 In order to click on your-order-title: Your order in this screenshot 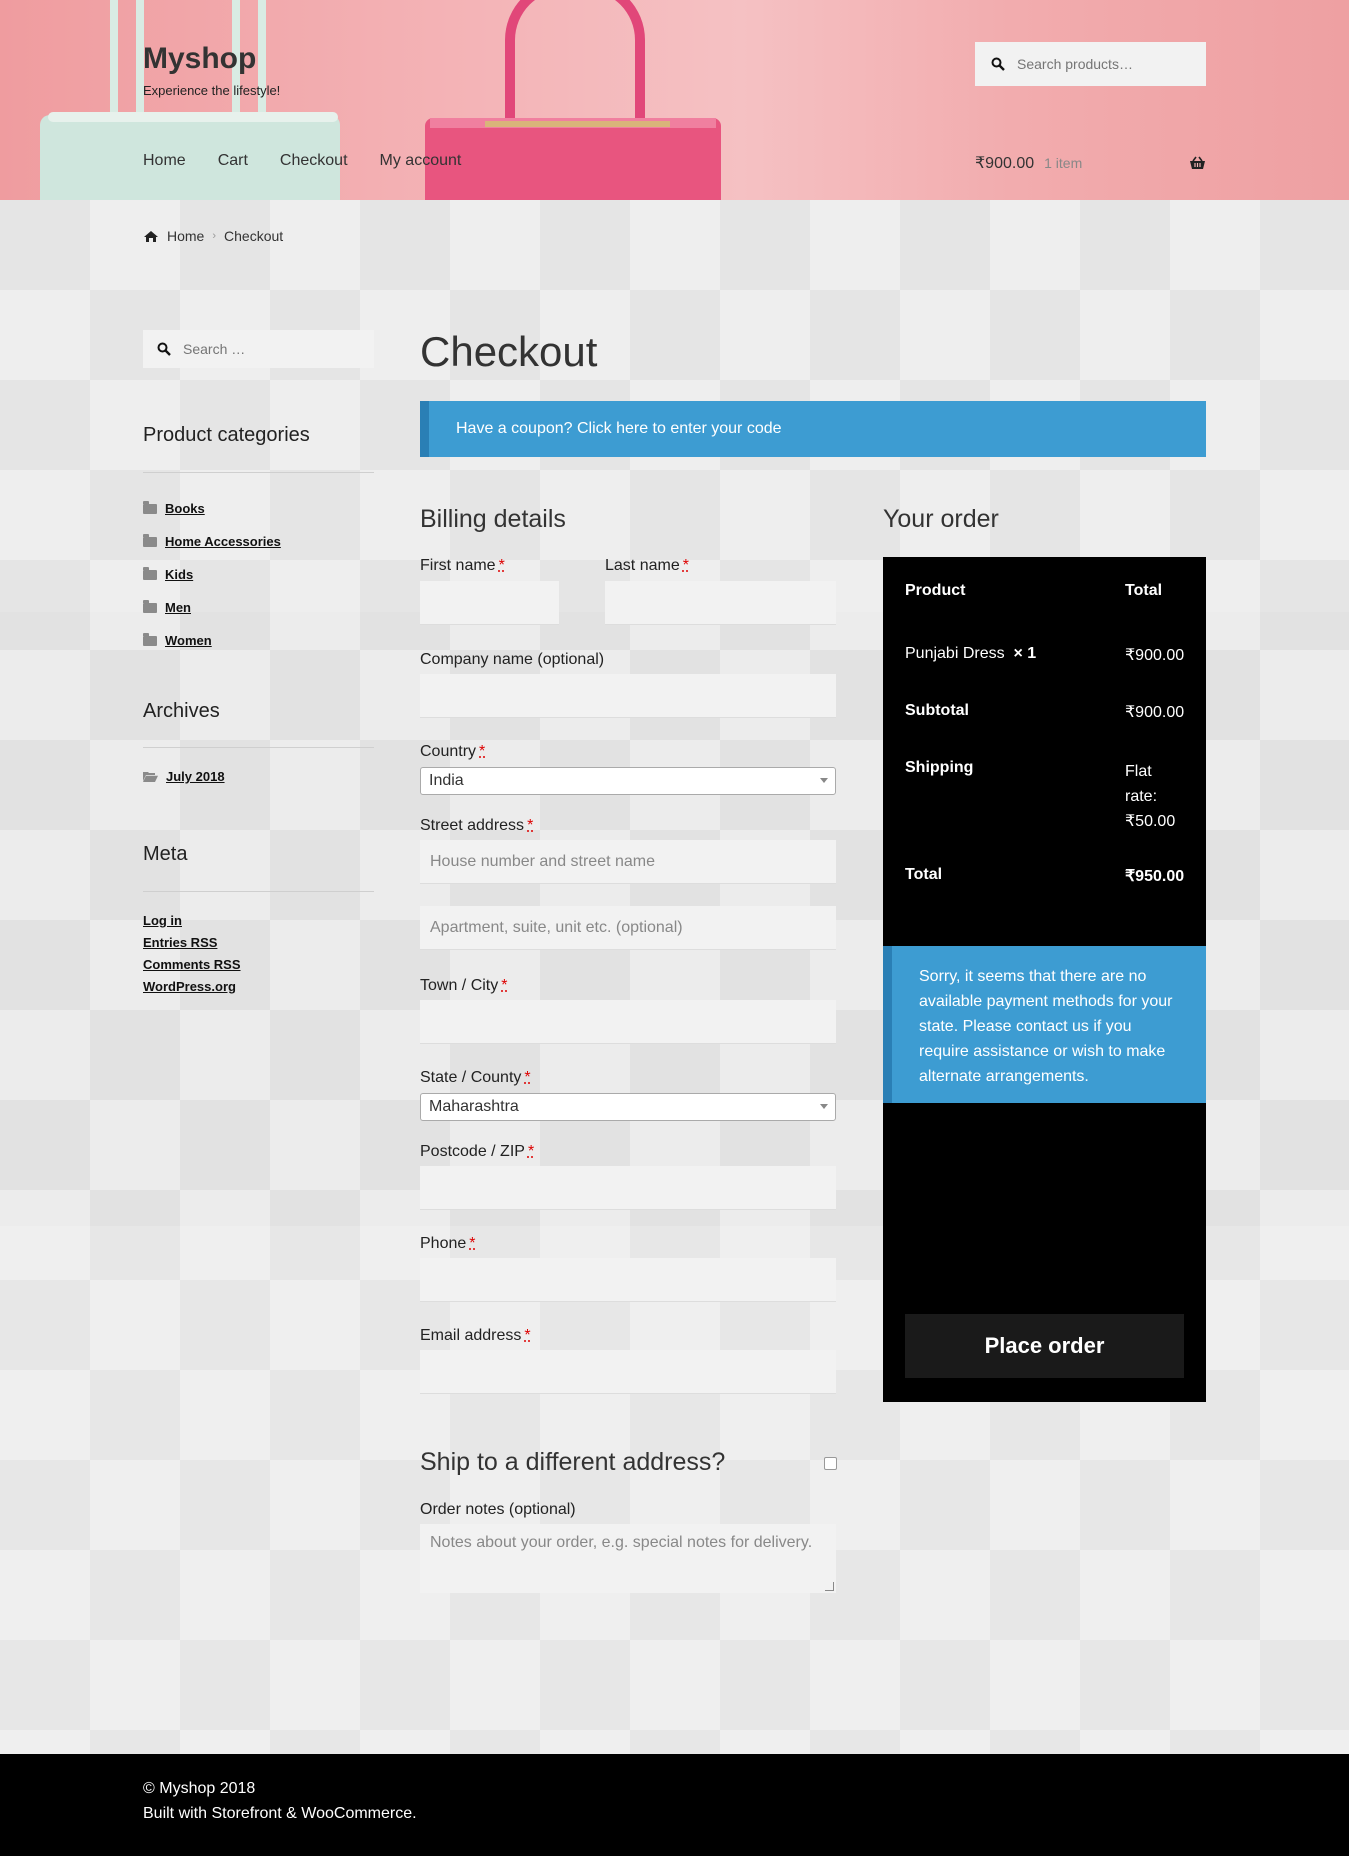, I will do `click(941, 519)`.